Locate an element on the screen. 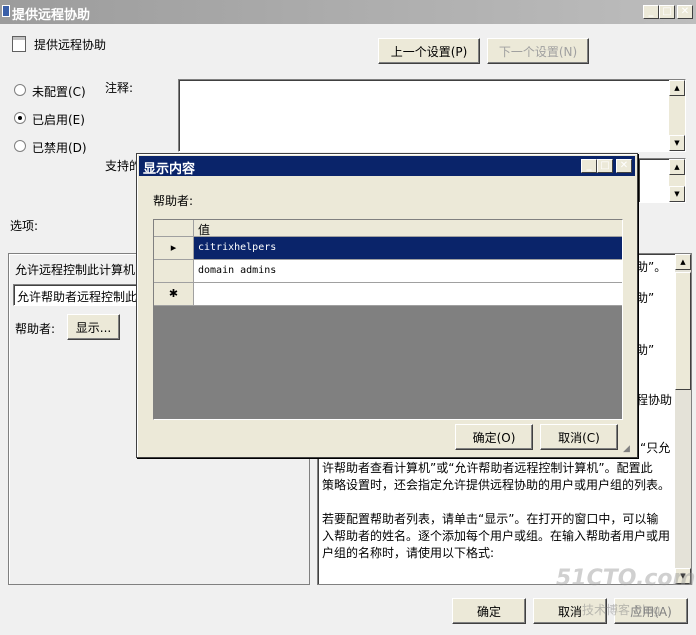  ok-button: 确定 is located at coordinates (489, 611).